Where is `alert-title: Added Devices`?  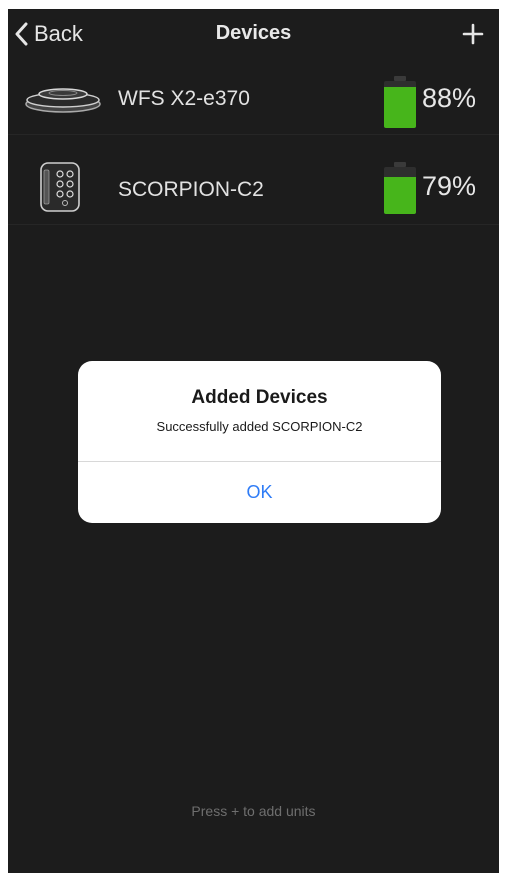 alert-title: Added Devices is located at coordinates (259, 397).